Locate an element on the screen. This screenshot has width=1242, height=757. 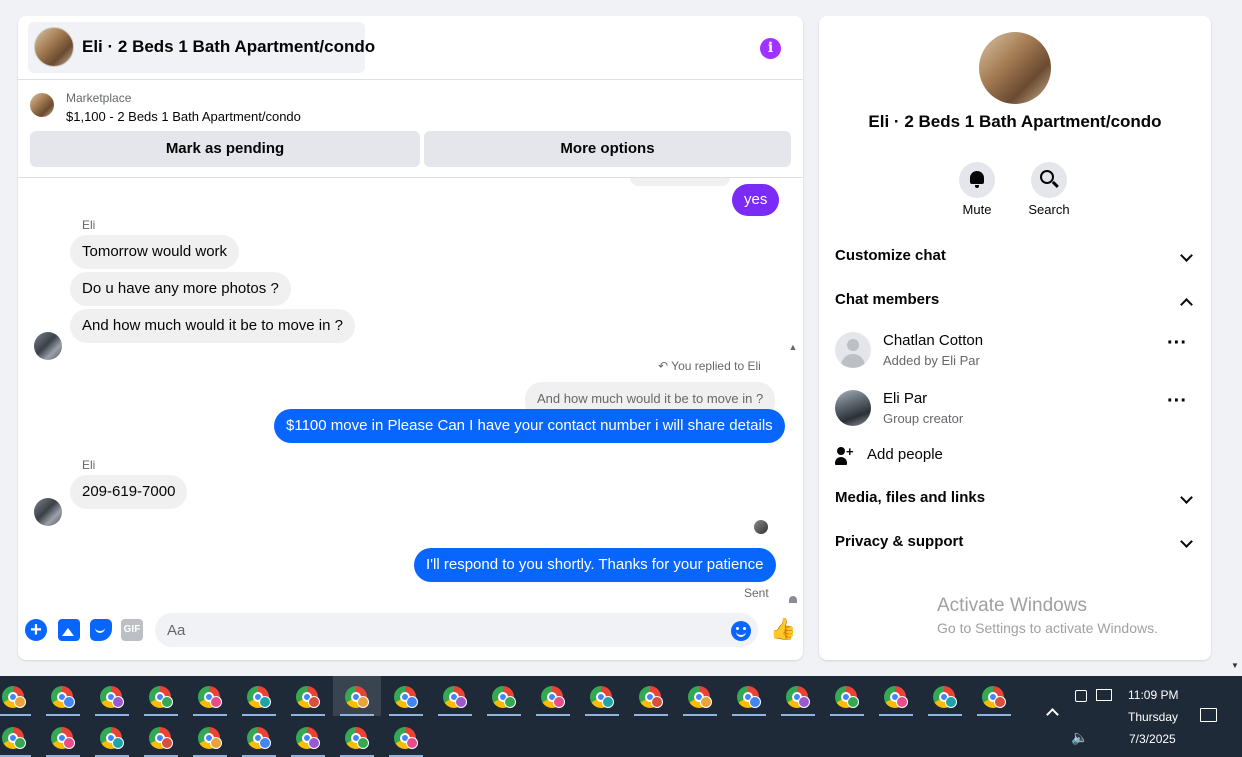
member-role: Group creator is located at coordinates (923, 418).